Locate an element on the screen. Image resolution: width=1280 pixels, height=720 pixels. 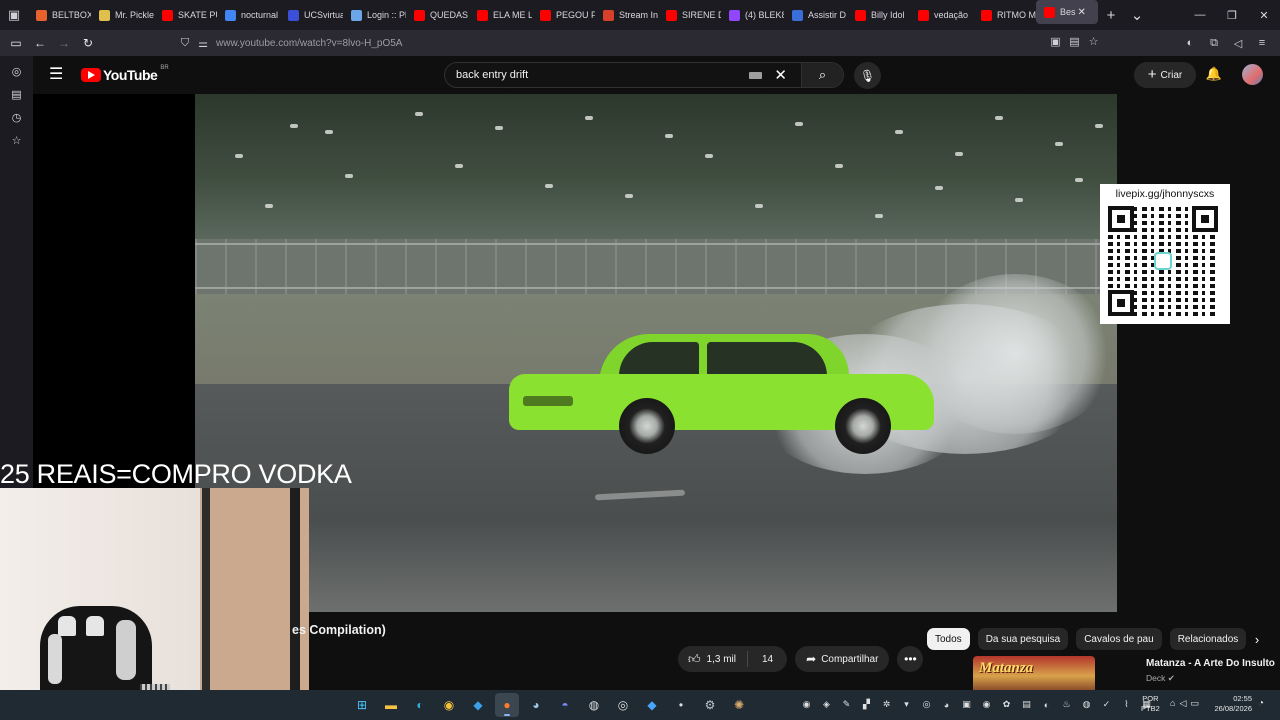
back-button: ← is located at coordinates (40, 43).